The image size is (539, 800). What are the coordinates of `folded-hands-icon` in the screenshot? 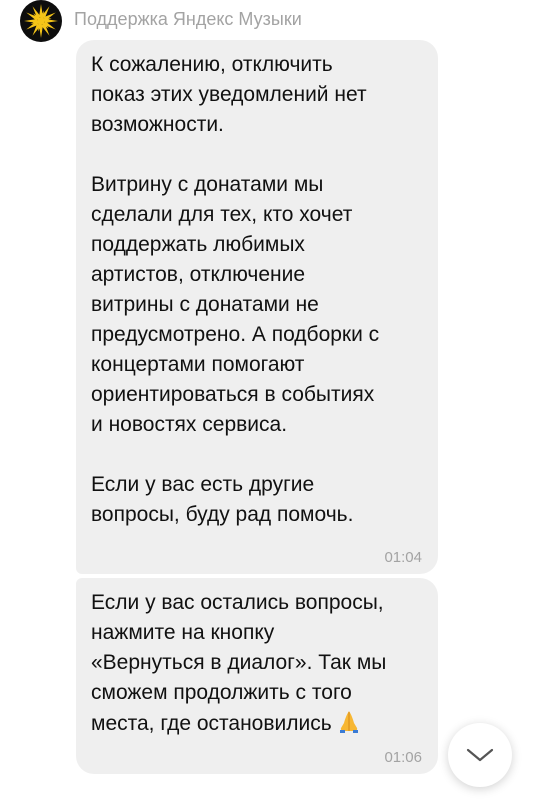 It's located at (349, 721).